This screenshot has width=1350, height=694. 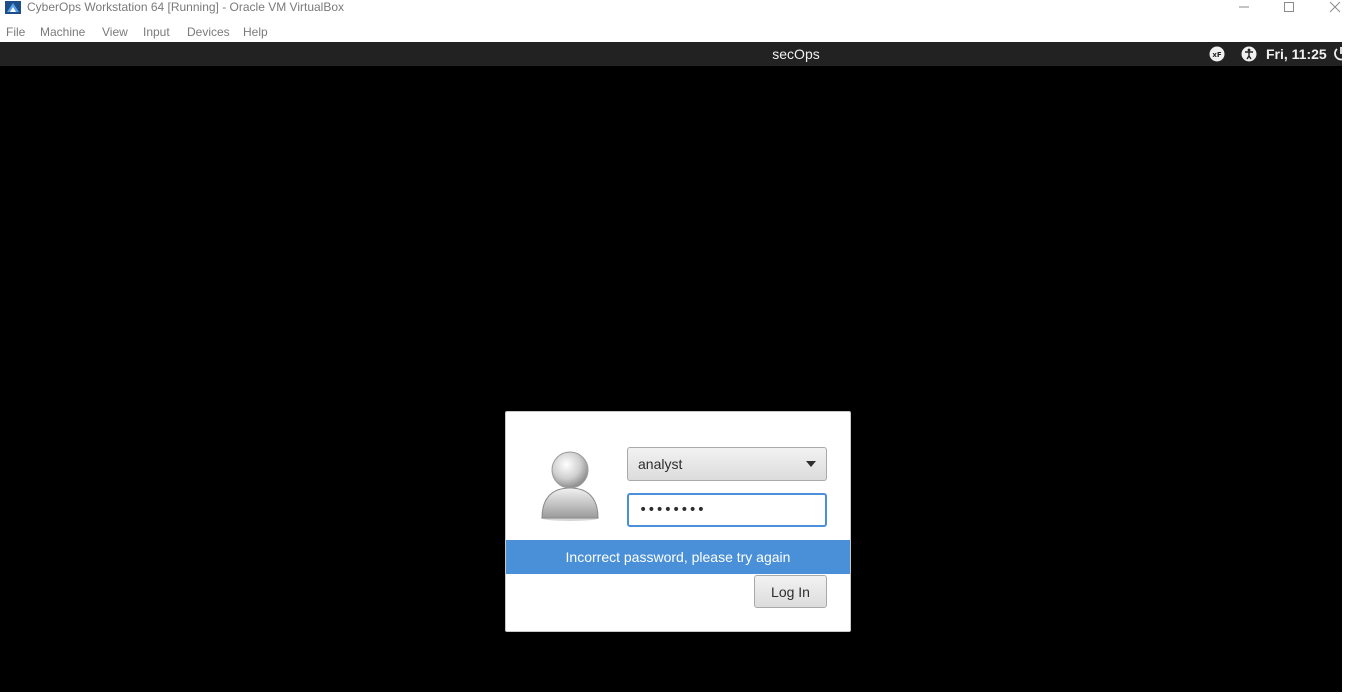 I want to click on minimize-icon, so click(x=1244, y=7).